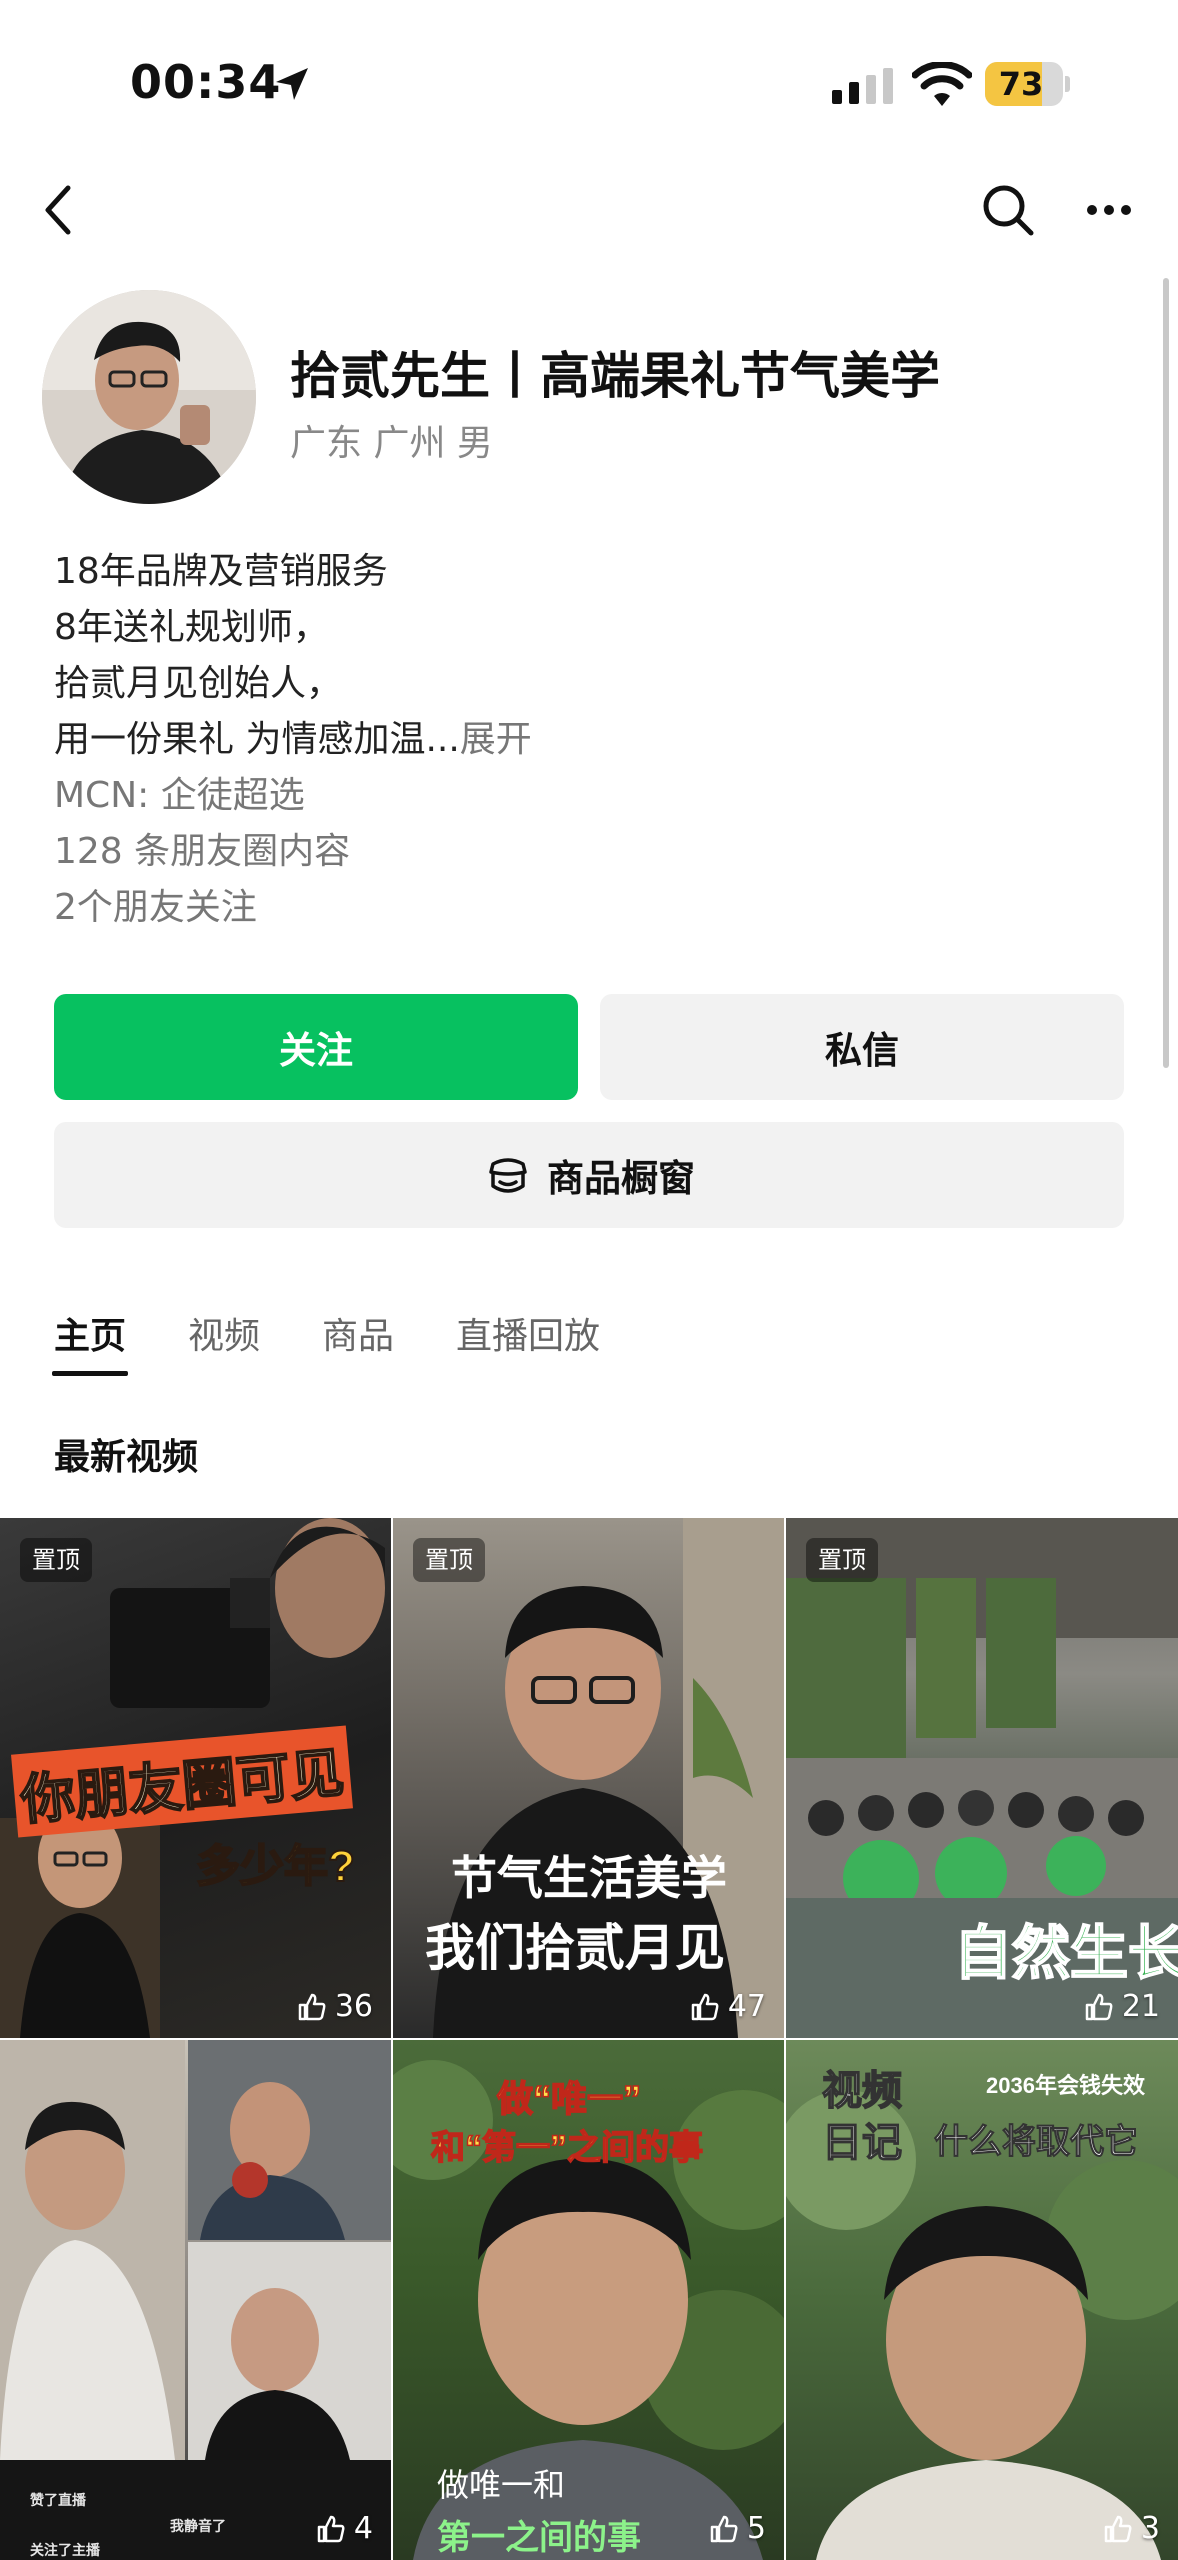  Describe the element at coordinates (539, 2538) in the screenshot. I see `video-subtitle: 第一之间的事` at that location.